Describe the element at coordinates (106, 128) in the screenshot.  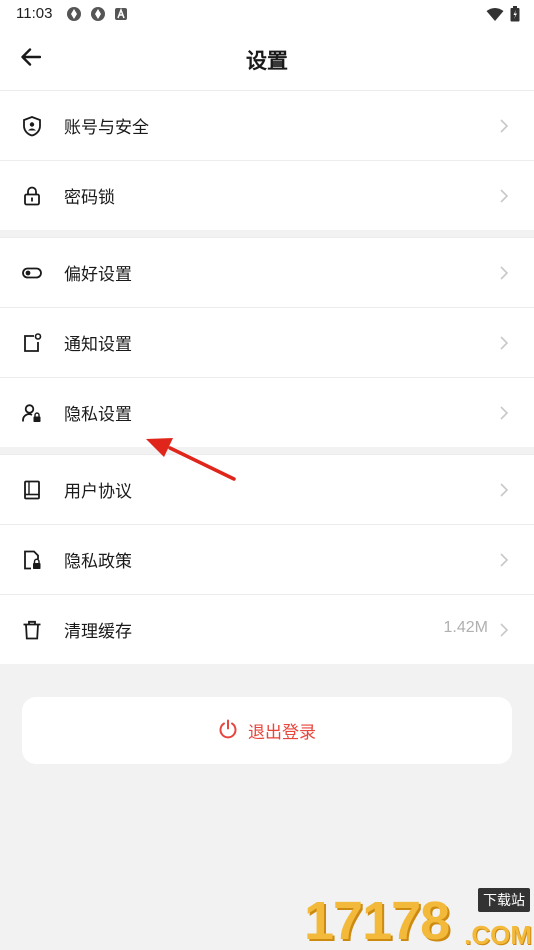
I see `settings-item-label: 账号与安全` at that location.